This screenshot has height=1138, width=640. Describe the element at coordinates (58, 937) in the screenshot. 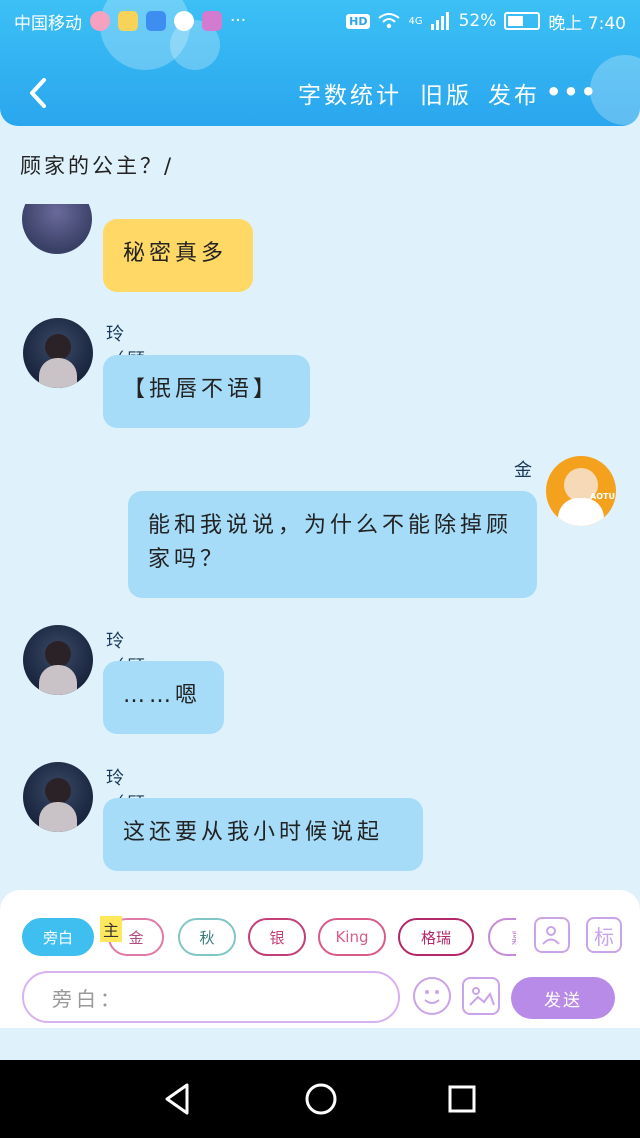

I see `role-chip-narrator: 旁白` at that location.